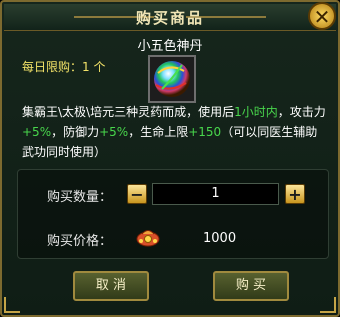 The height and width of the screenshot is (317, 340). What do you see at coordinates (158, 132) in the screenshot?
I see `desc-text: ，生命上限` at bounding box center [158, 132].